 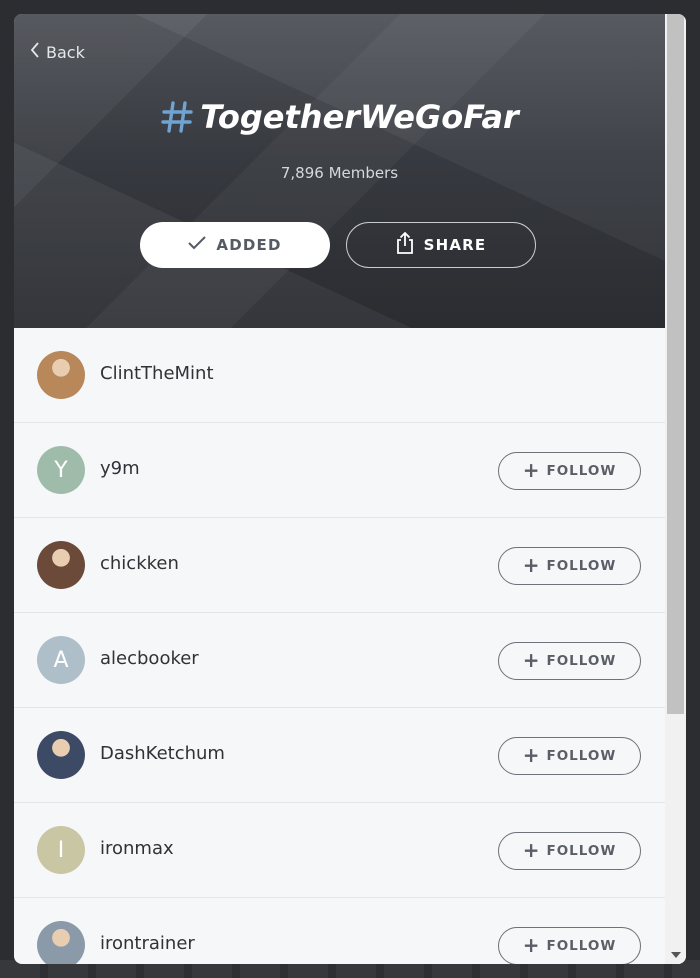 I want to click on added-button: ADDED, so click(x=235, y=245).